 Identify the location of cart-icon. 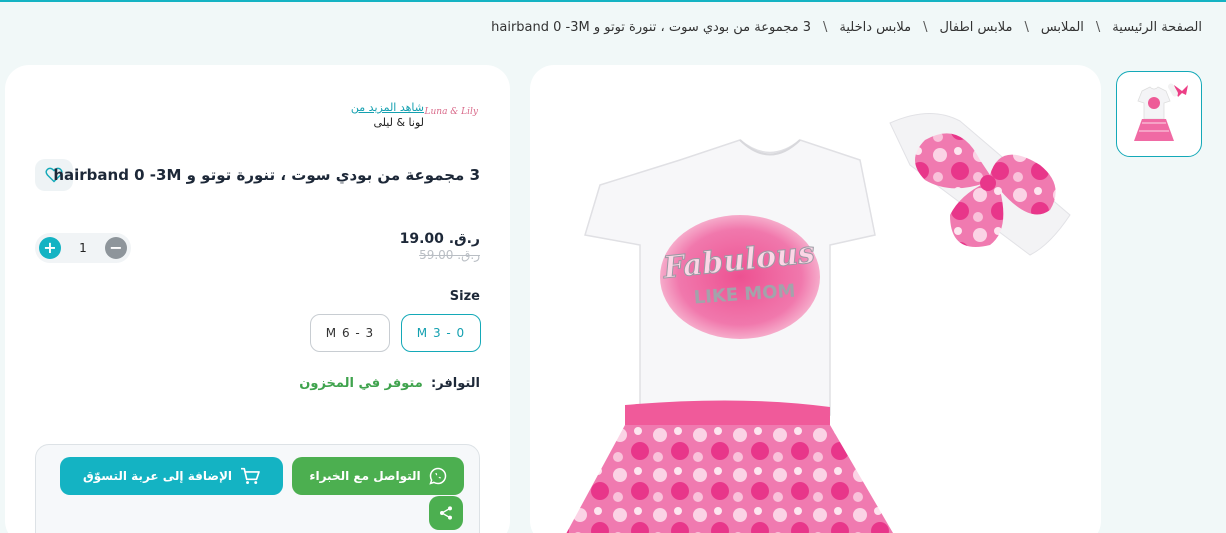
(250, 476).